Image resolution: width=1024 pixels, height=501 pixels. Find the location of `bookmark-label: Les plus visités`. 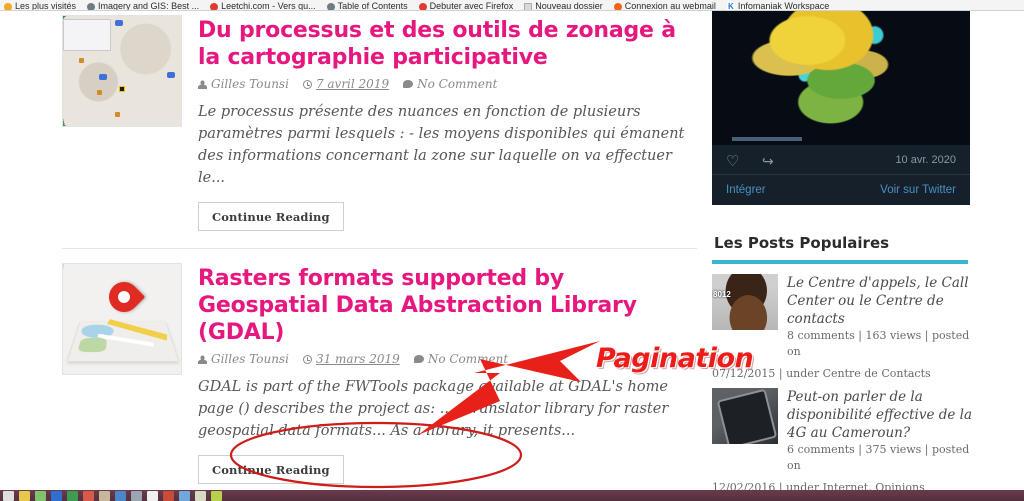

bookmark-label: Les plus visités is located at coordinates (46, 6).